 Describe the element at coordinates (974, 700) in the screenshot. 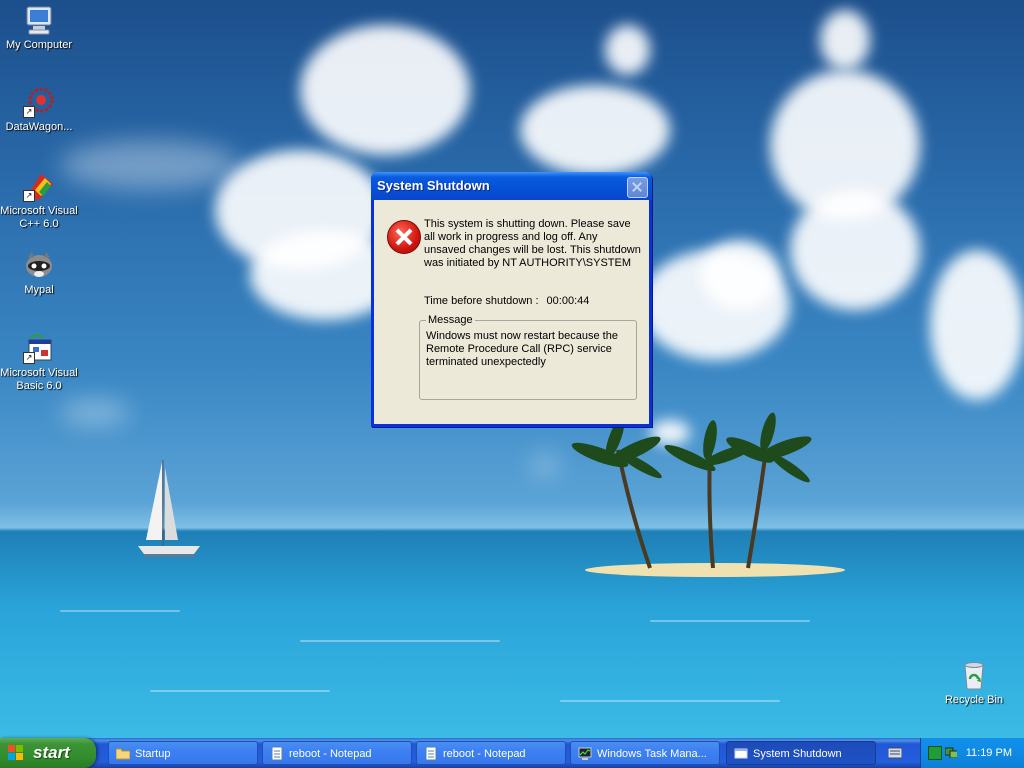

I see `desktop-icon-label: Recycle Bin` at that location.